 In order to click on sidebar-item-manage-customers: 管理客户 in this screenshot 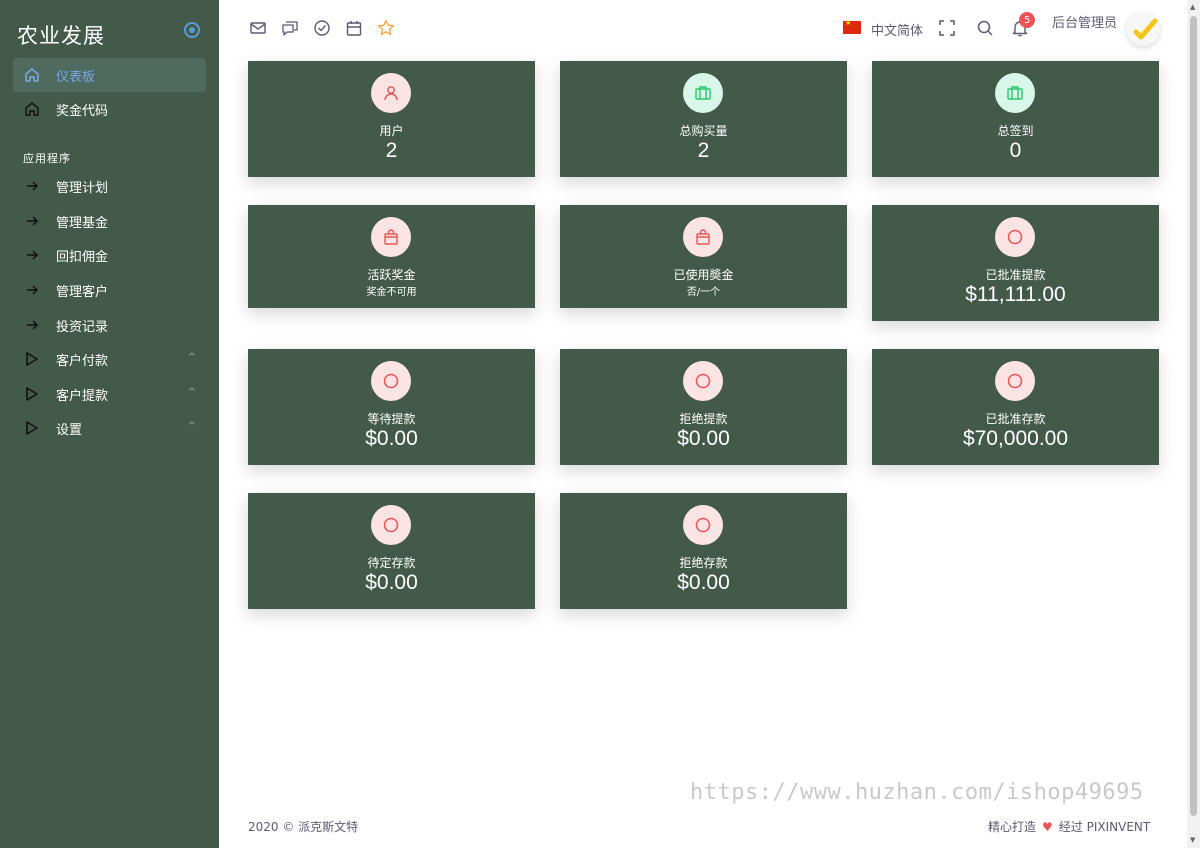, I will do `click(109, 290)`.